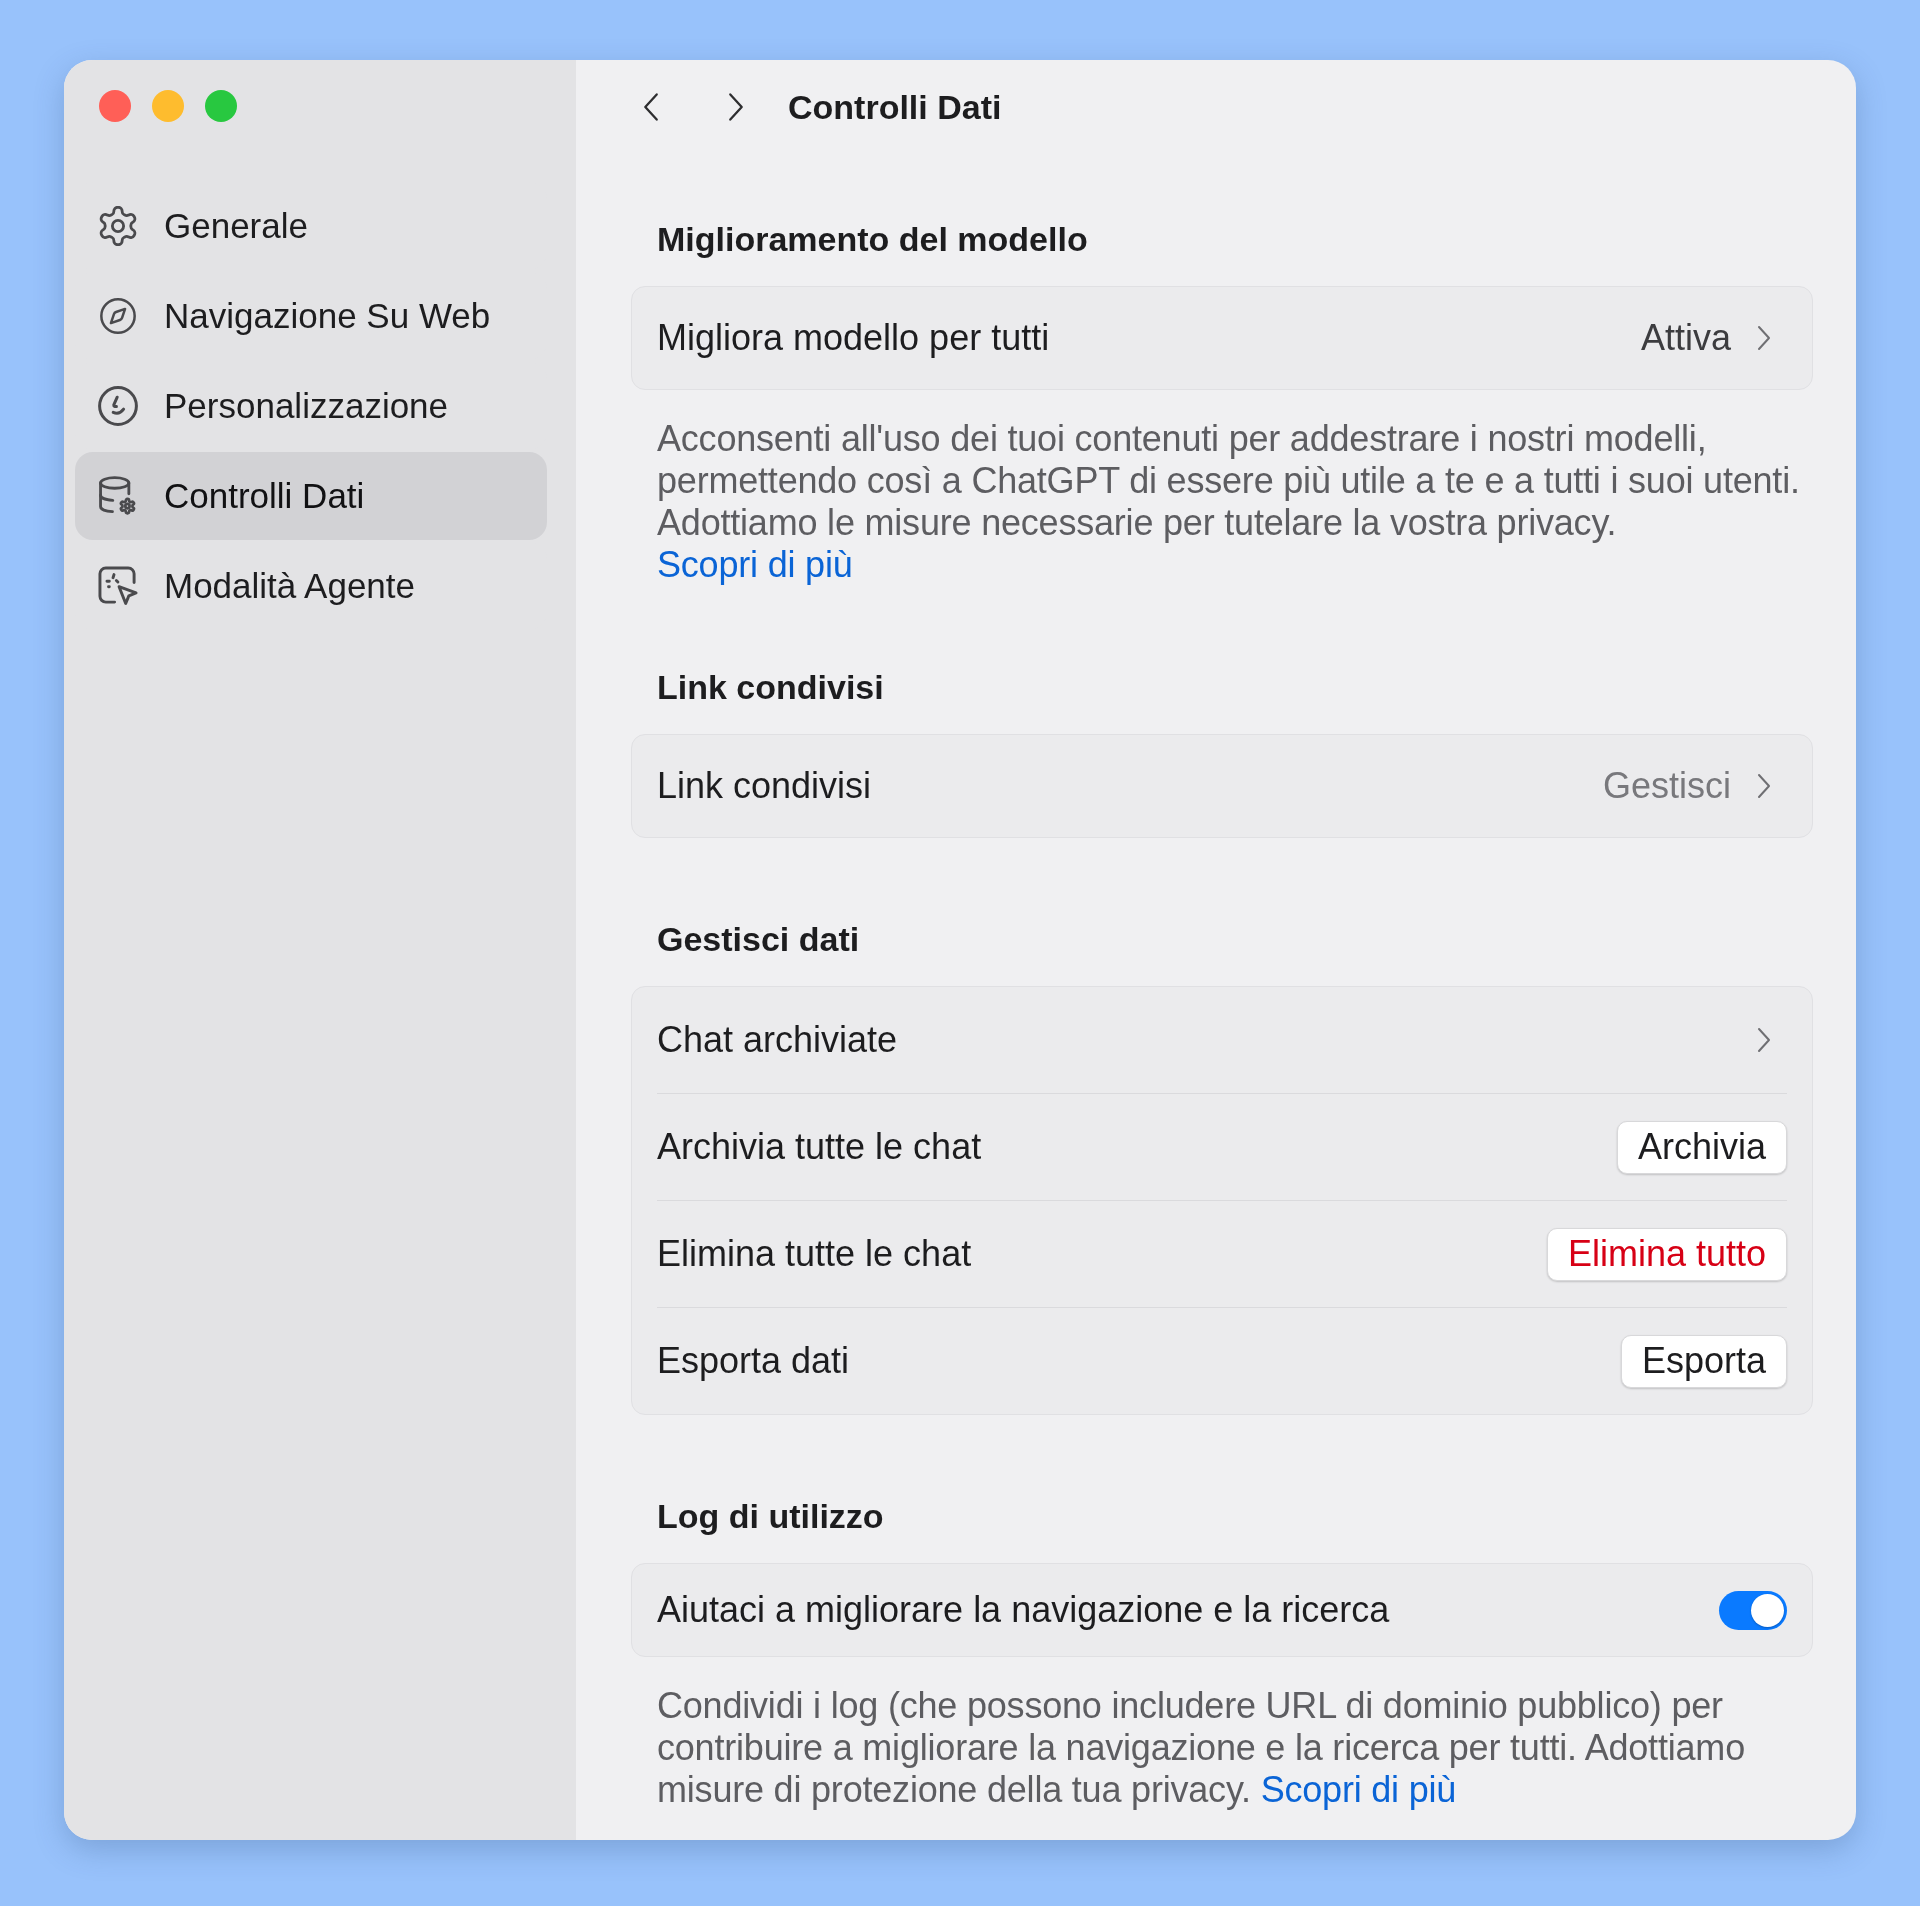 Image resolution: width=1920 pixels, height=1906 pixels. I want to click on forward-button, so click(736, 107).